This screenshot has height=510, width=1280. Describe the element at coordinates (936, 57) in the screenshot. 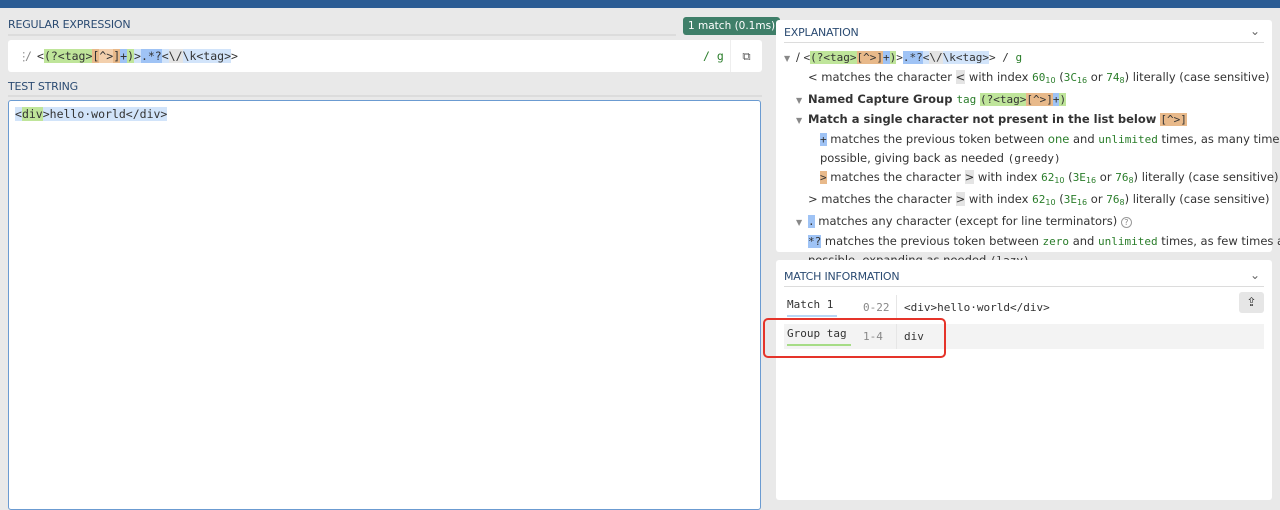

I see `token: \/` at that location.